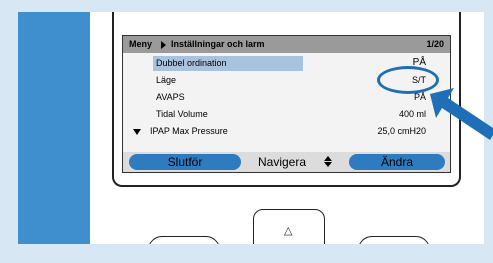 This screenshot has width=493, height=263. What do you see at coordinates (286, 44) in the screenshot?
I see `menu-header: Meny Inställningar och larm 1/20` at bounding box center [286, 44].